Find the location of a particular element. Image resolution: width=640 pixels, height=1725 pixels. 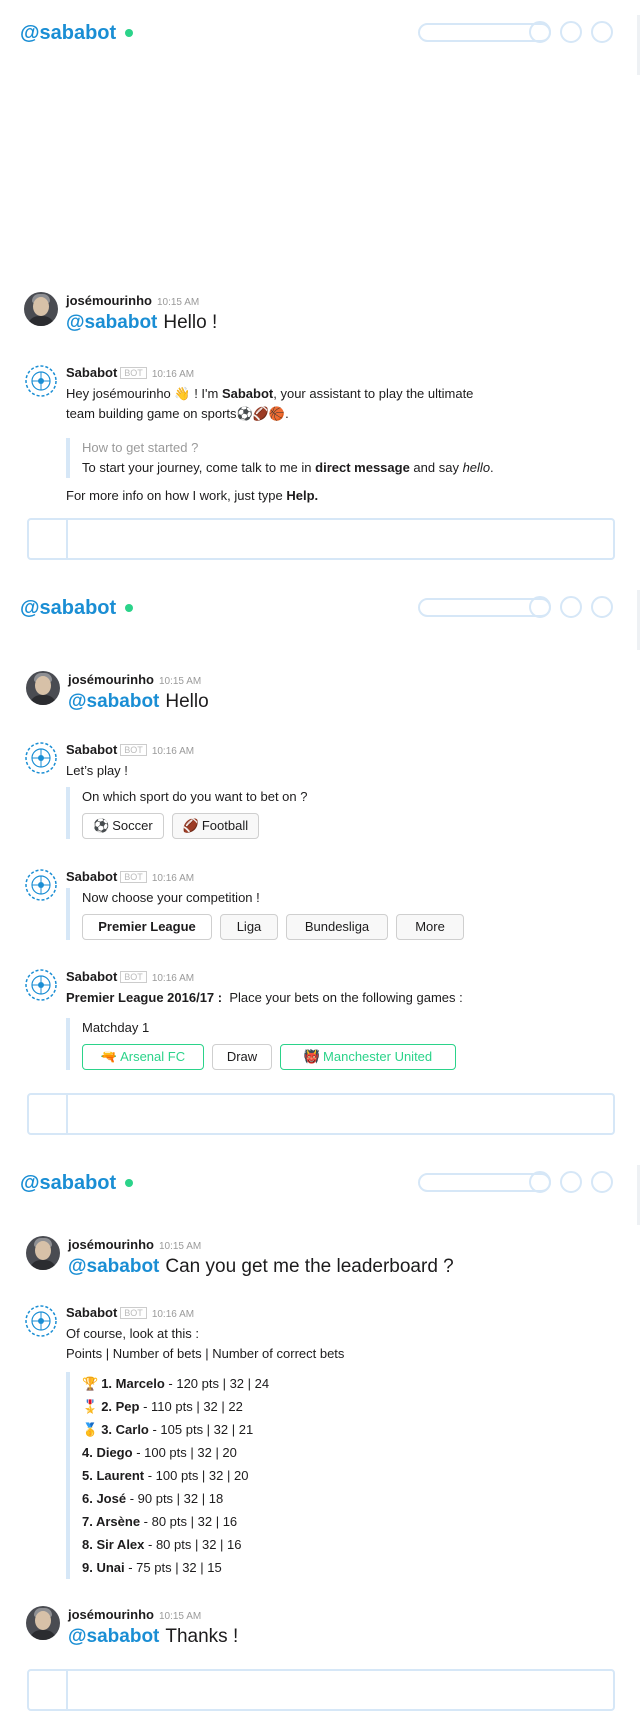

competition-question: Now choose your competition ! is located at coordinates (171, 897).